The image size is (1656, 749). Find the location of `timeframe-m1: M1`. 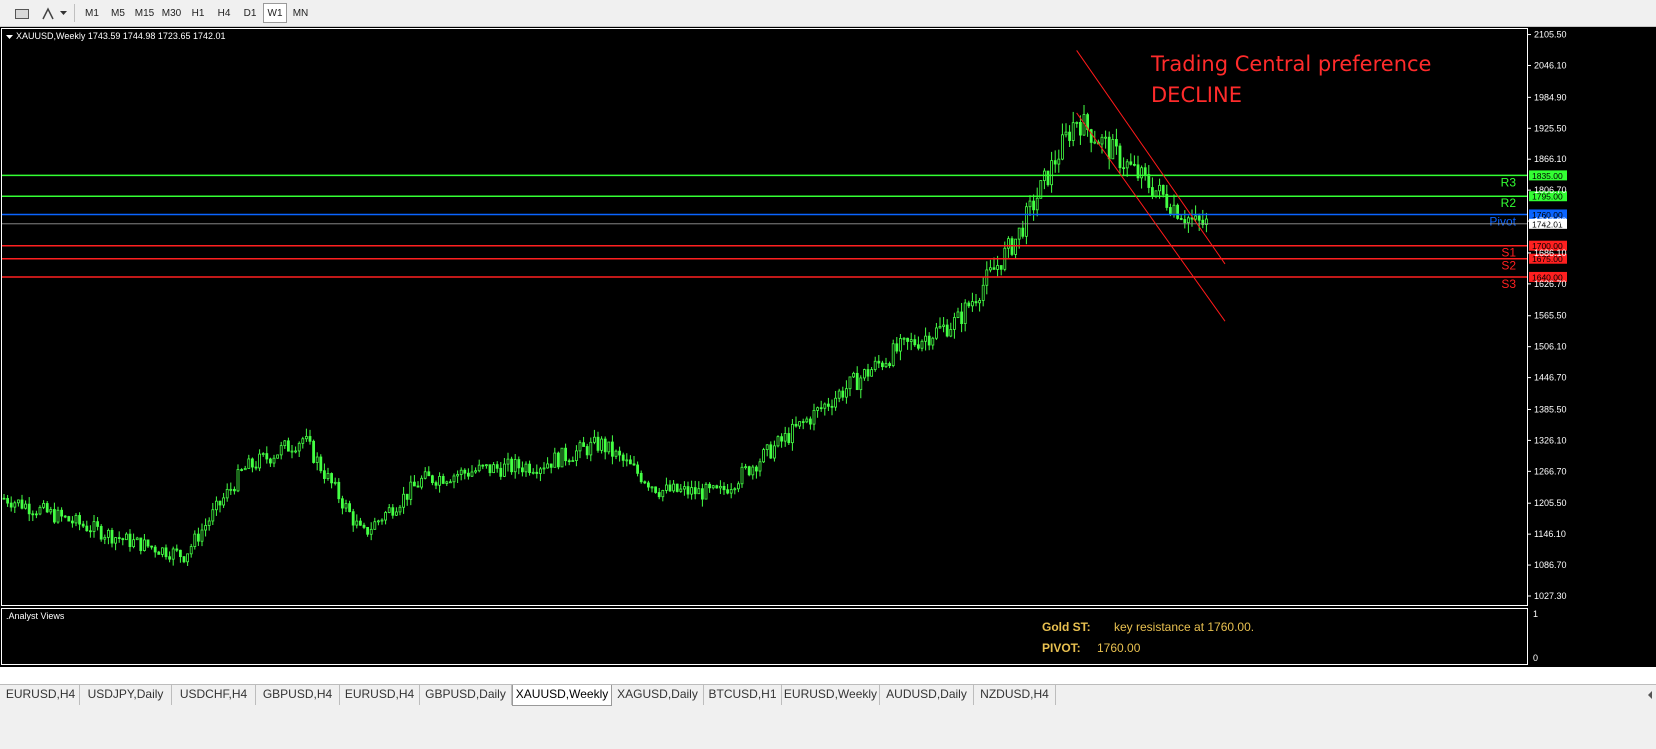

timeframe-m1: M1 is located at coordinates (92, 13).